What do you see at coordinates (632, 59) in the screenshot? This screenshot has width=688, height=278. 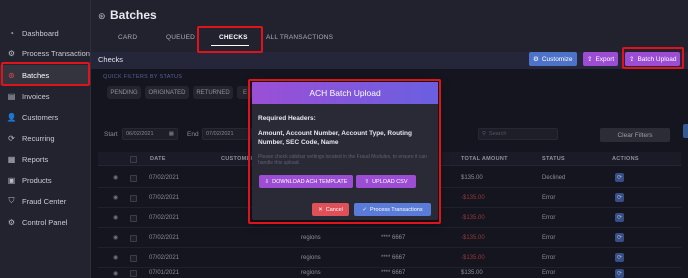 I see `upload-icon: ⇪` at bounding box center [632, 59].